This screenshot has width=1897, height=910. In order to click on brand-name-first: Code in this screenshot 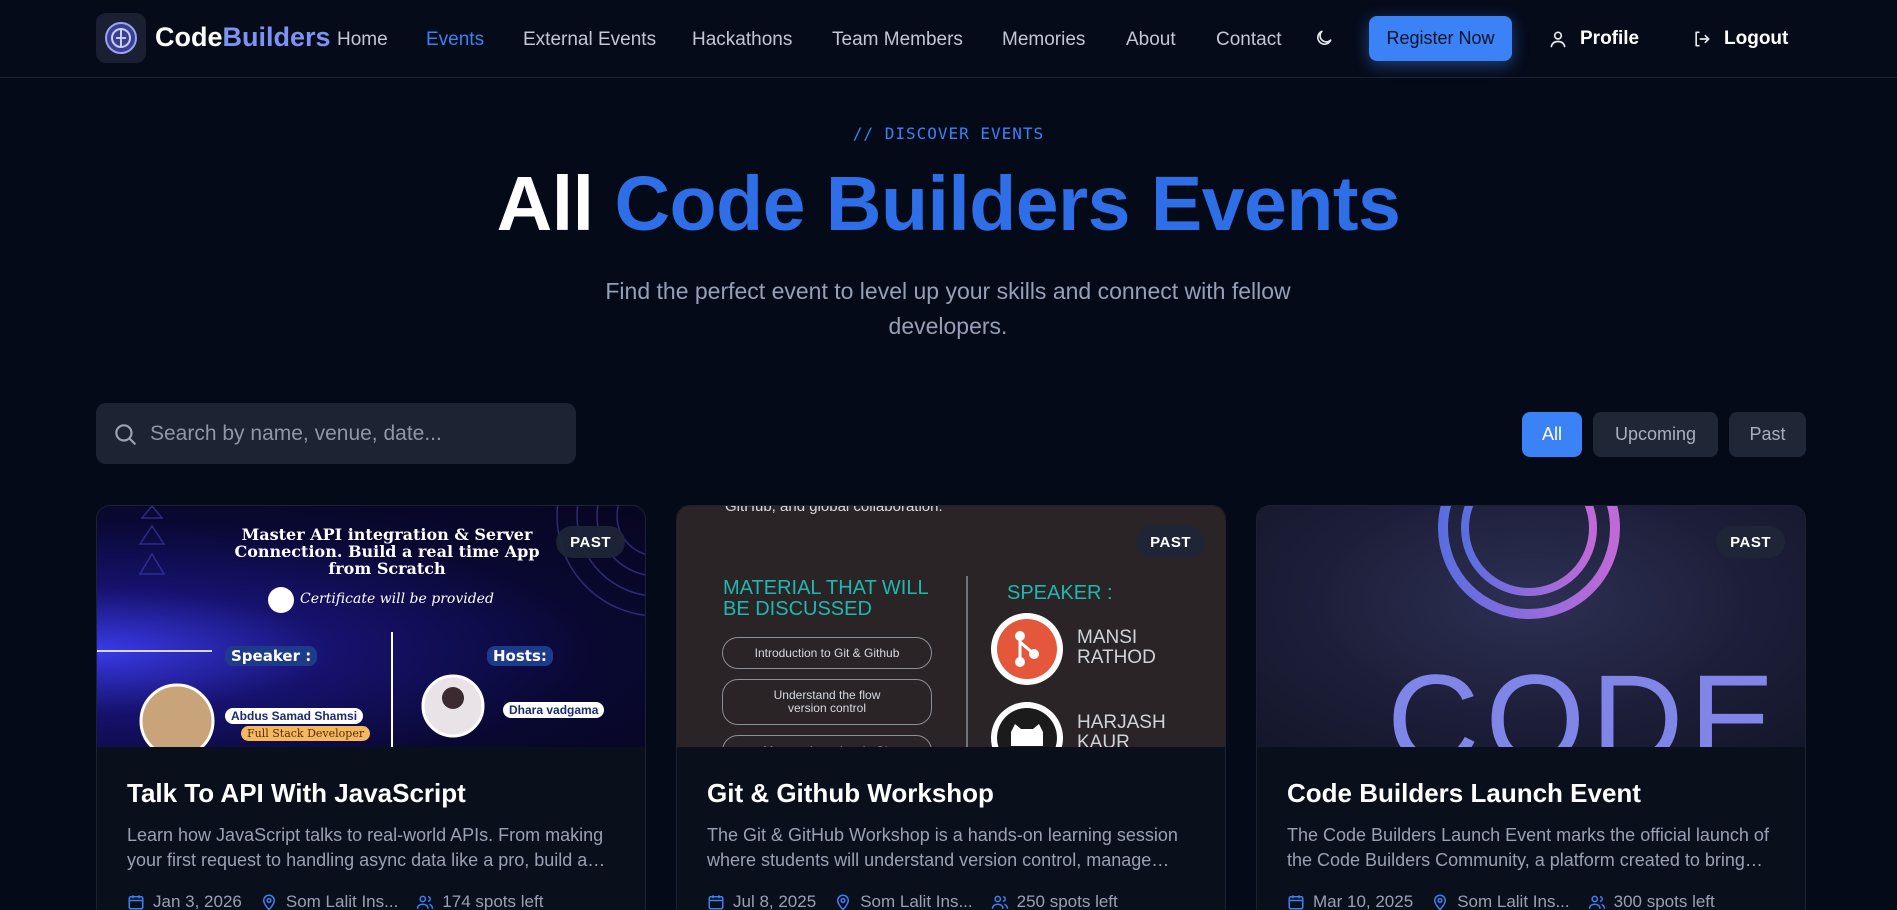, I will do `click(189, 37)`.